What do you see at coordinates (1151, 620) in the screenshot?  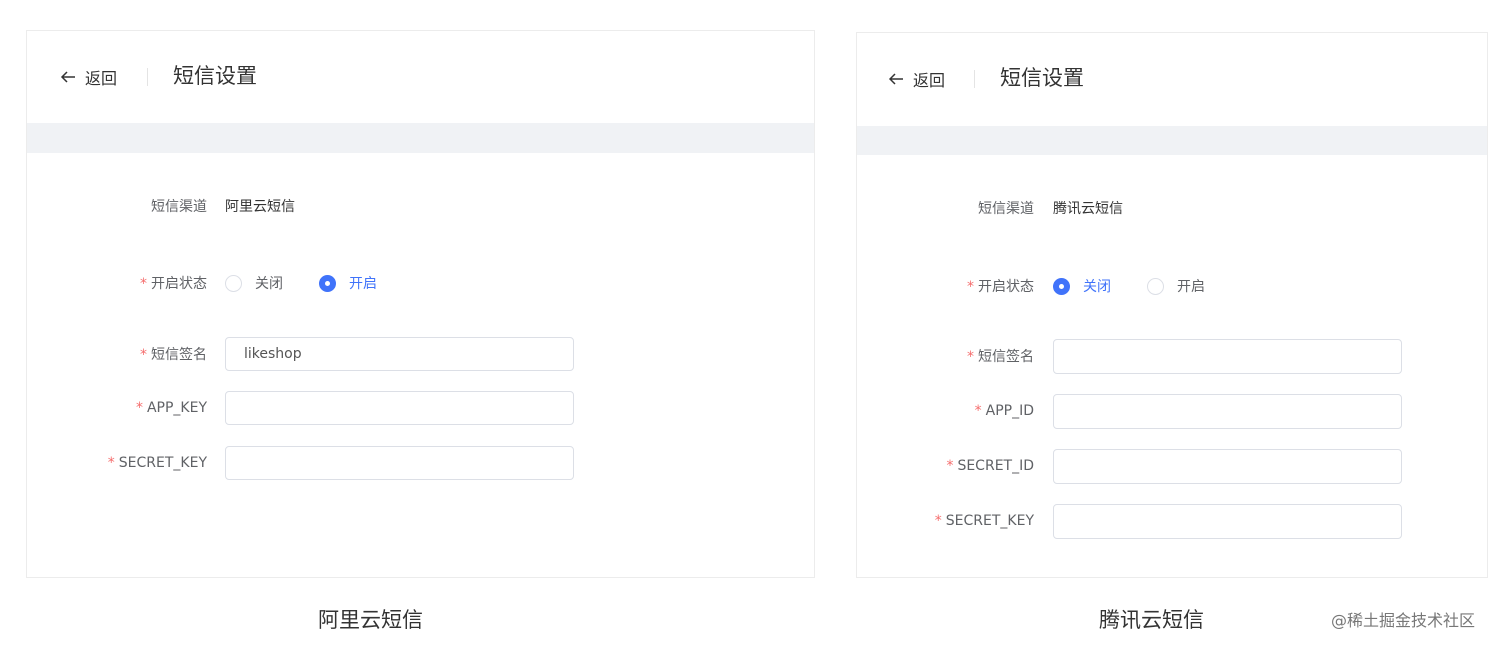 I see `caption-tencent: 腾讯云短信` at bounding box center [1151, 620].